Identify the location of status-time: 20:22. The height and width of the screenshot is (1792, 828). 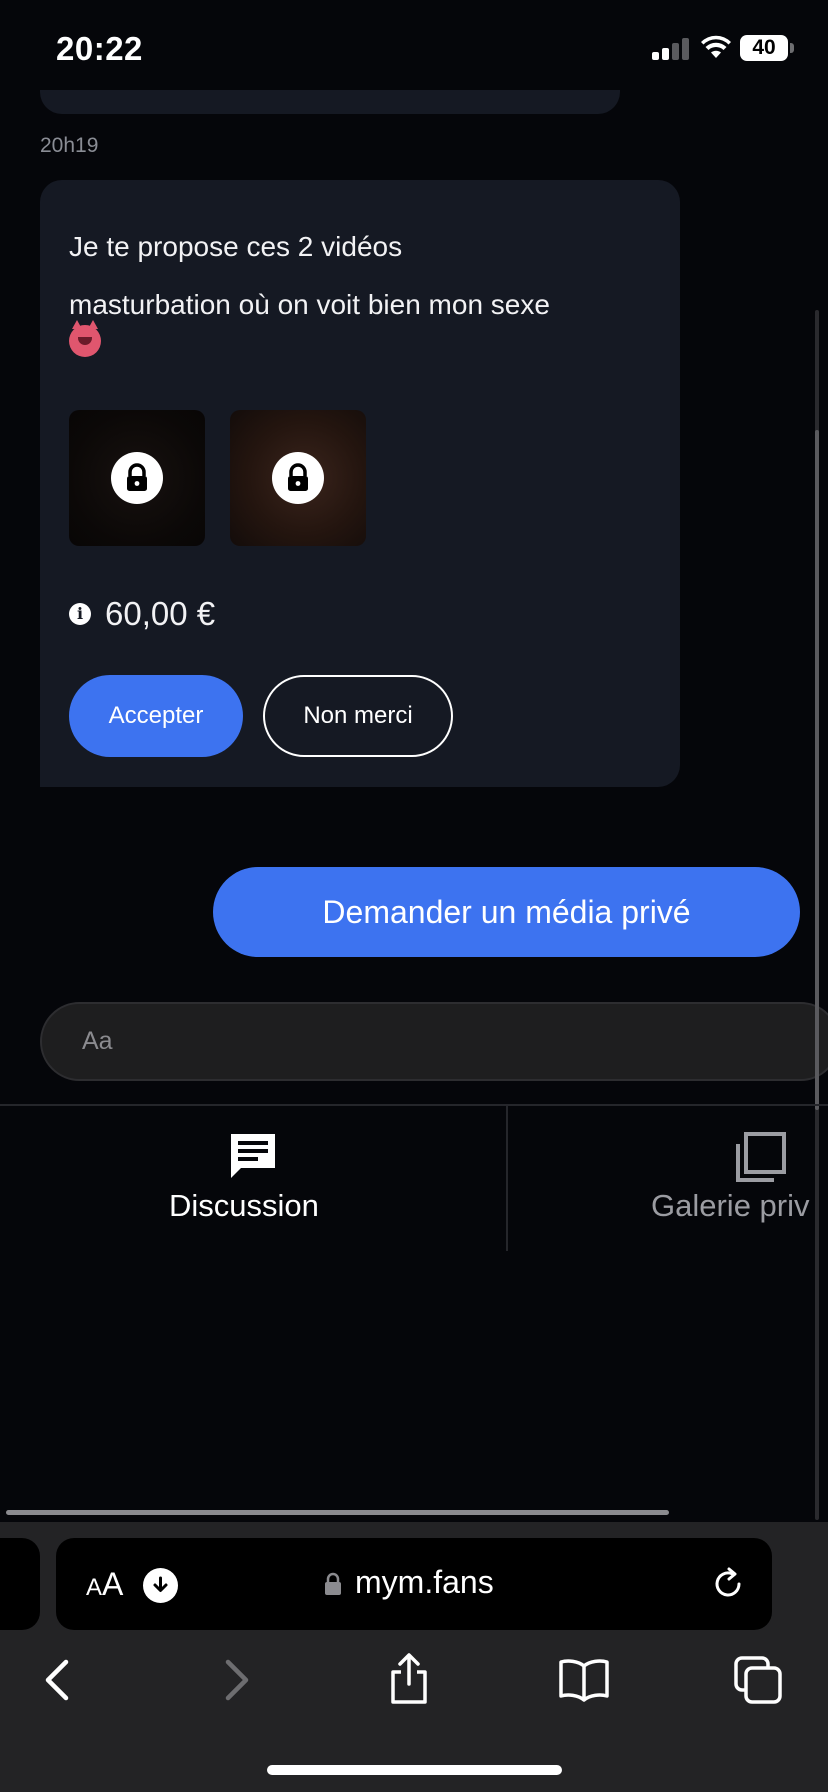
(99, 48).